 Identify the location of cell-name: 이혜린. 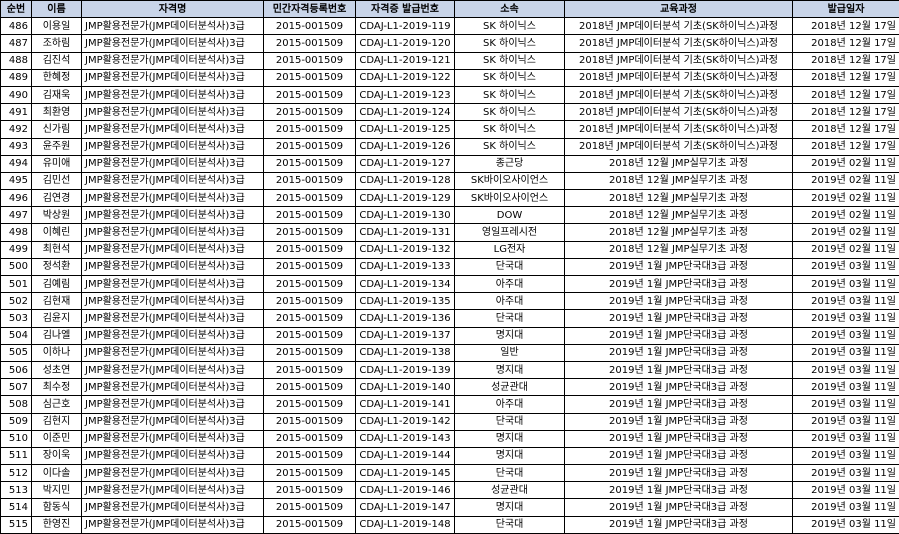
(57, 232).